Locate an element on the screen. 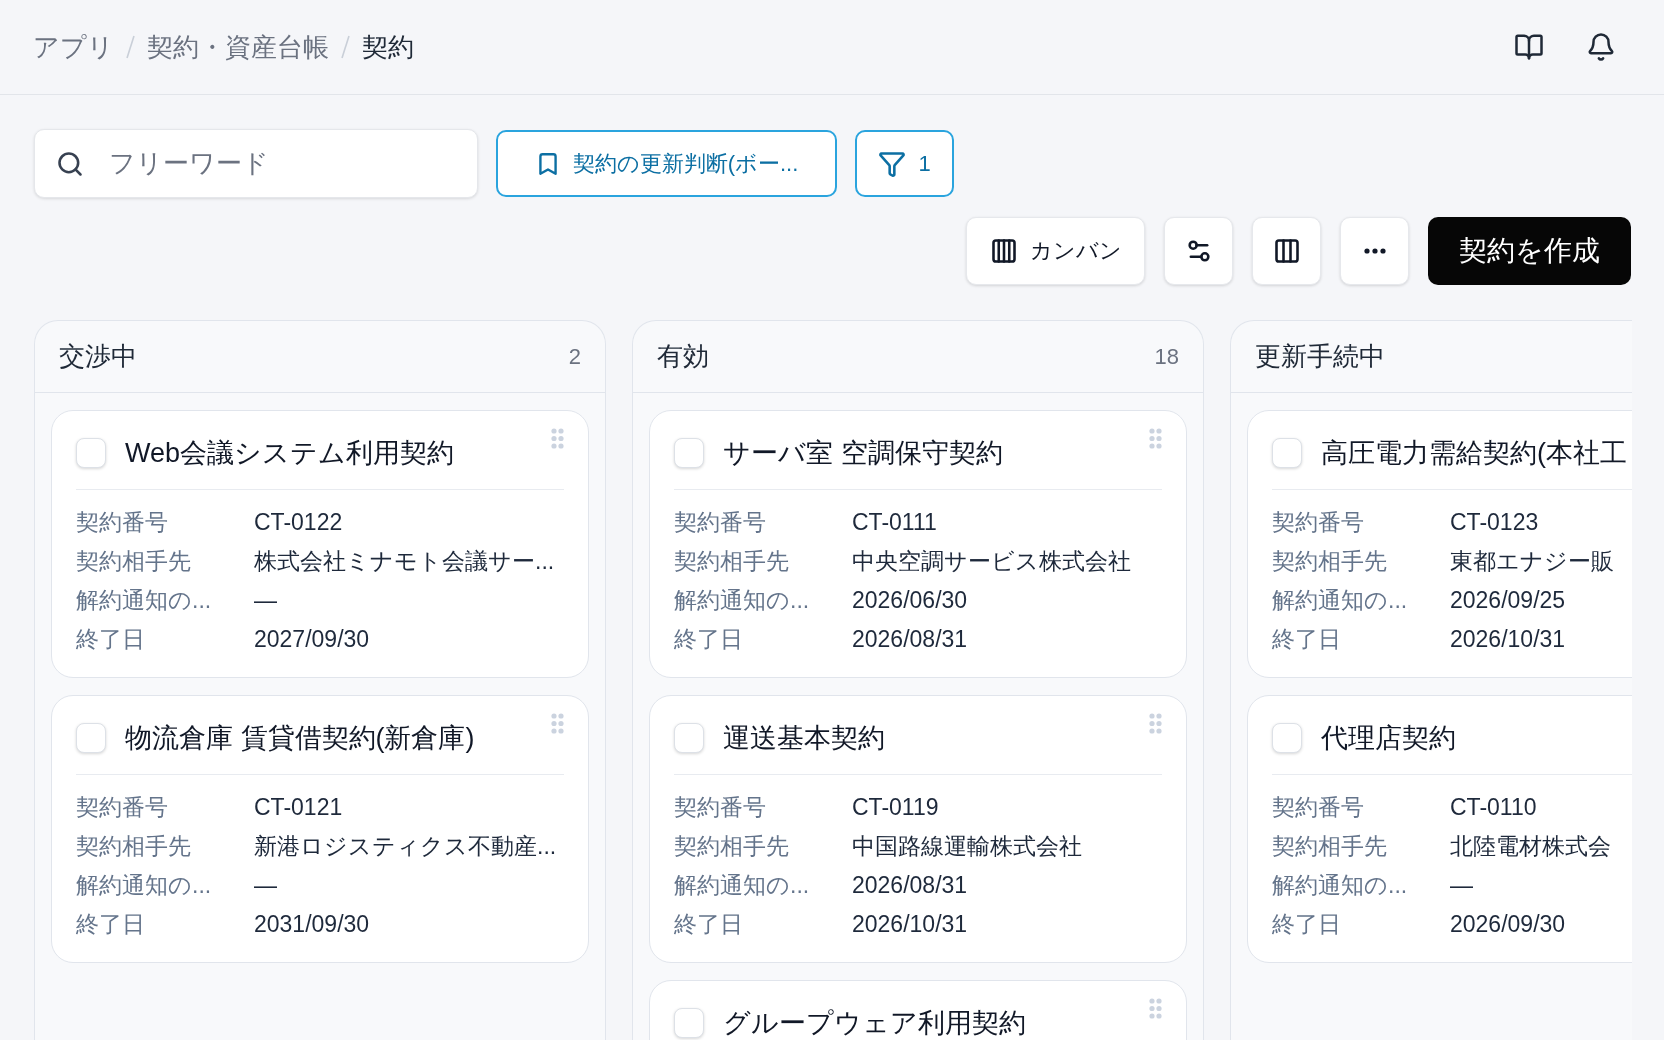  contract-card: グループウェア利用契約 is located at coordinates (918, 1010).